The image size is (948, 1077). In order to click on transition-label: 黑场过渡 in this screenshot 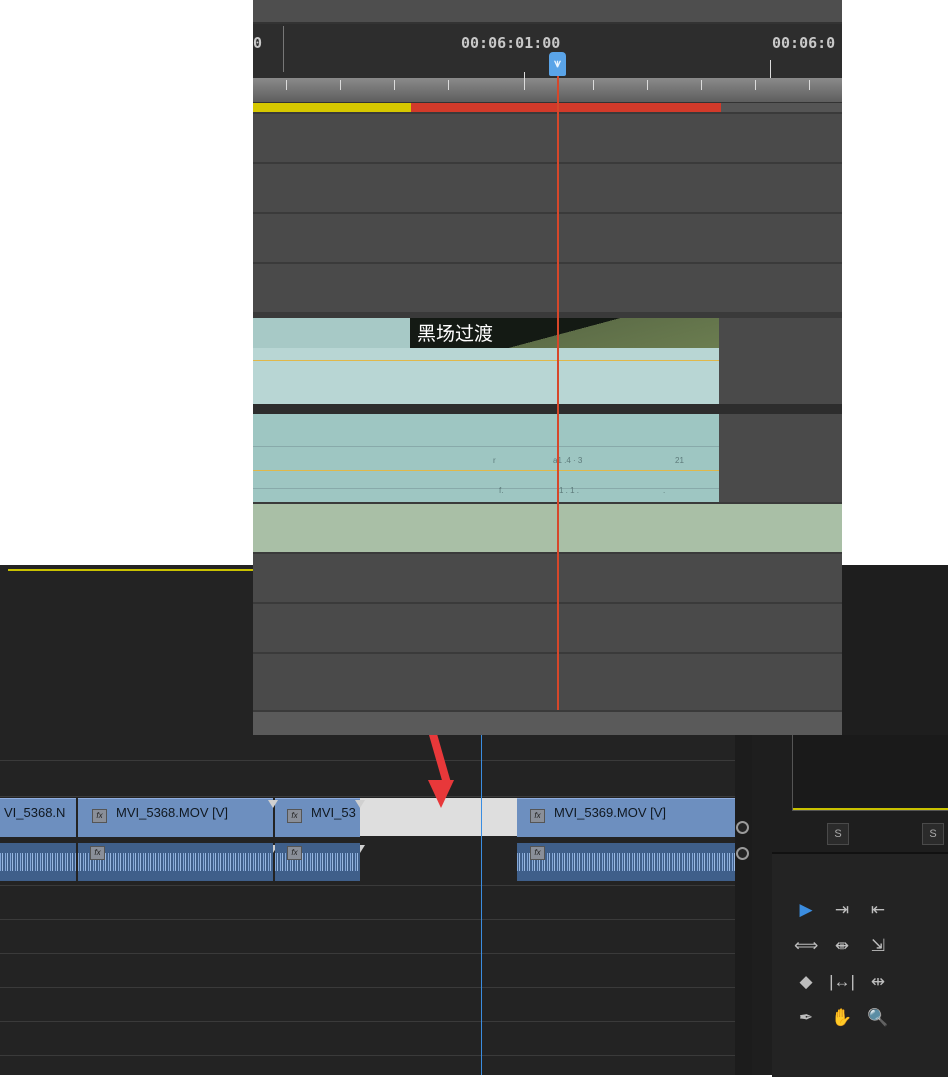, I will do `click(455, 334)`.